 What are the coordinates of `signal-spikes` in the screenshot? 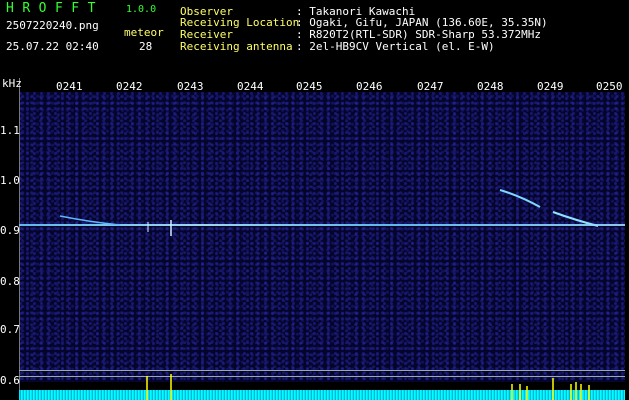 It's located at (368, 387).